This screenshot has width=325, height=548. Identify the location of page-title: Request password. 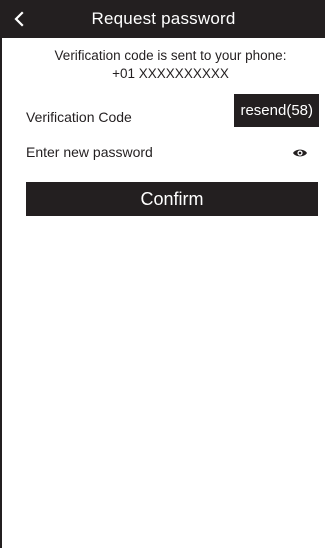
(163, 18).